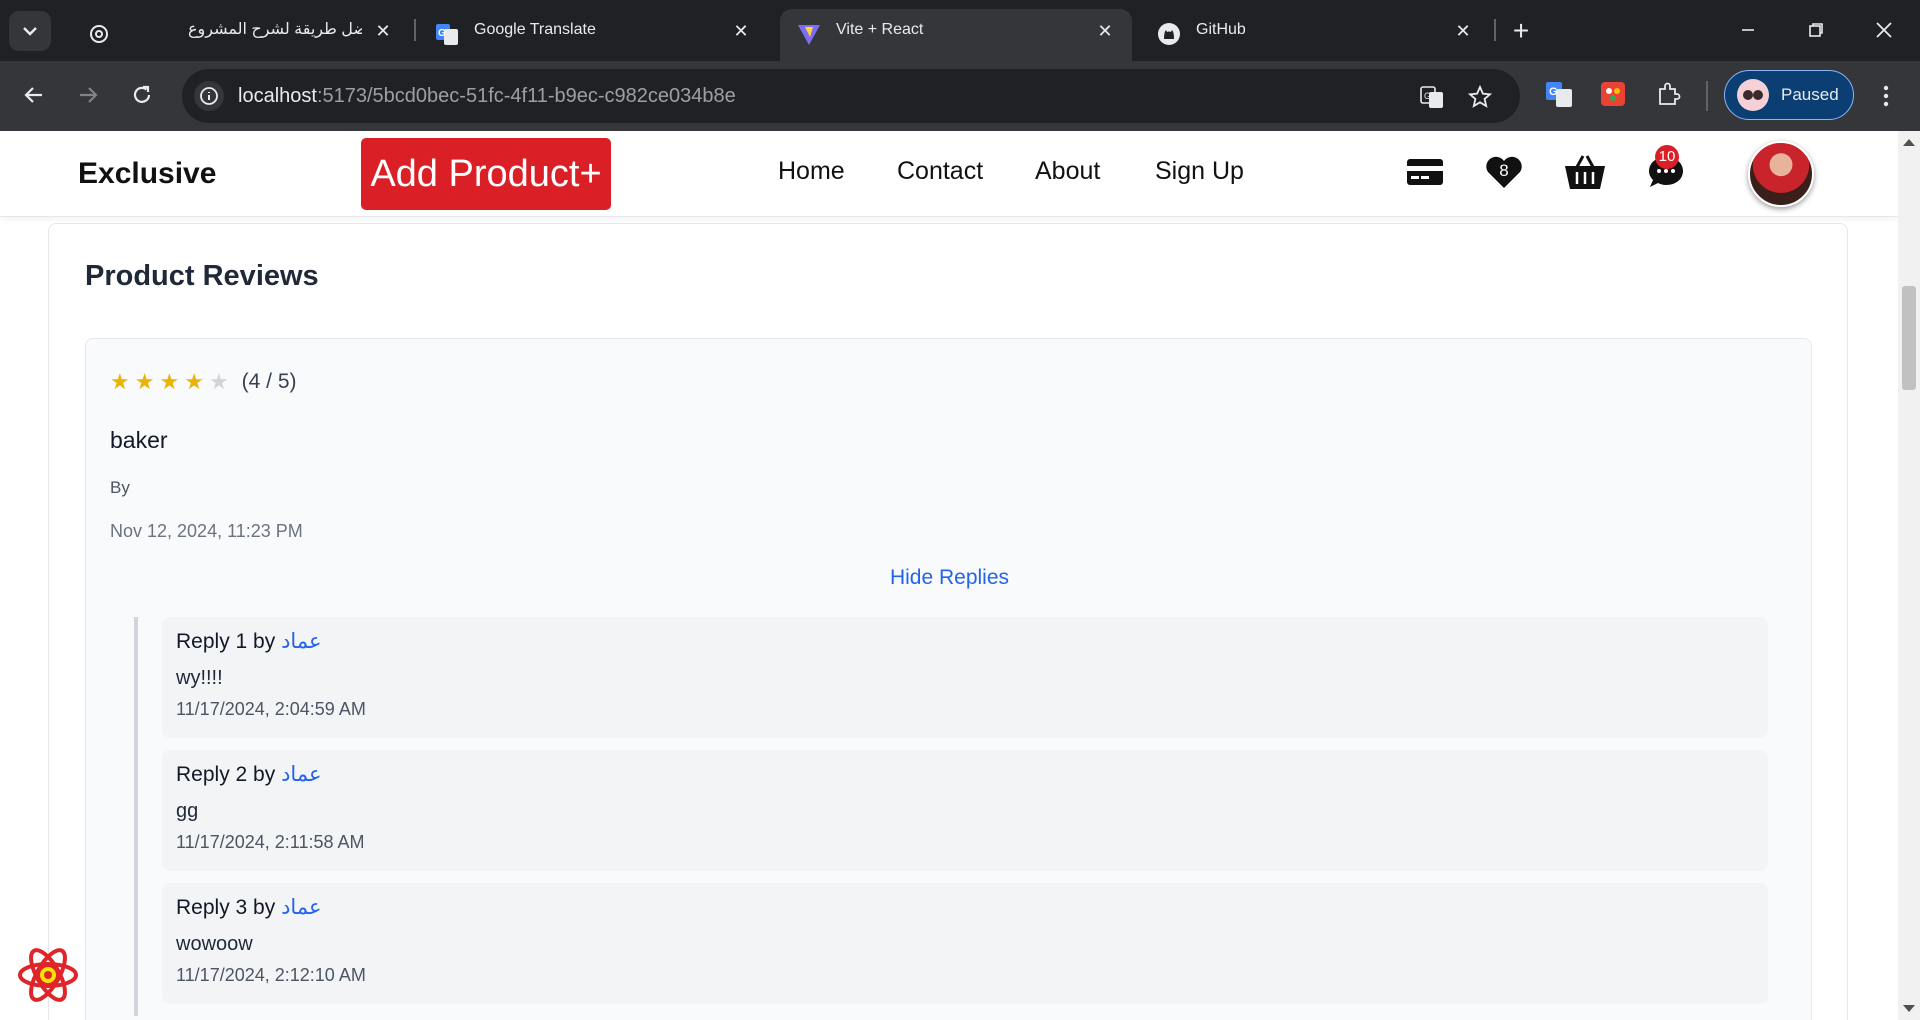 The width and height of the screenshot is (1920, 1020). What do you see at coordinates (1221, 29) in the screenshot?
I see `tab-title: GitHub` at bounding box center [1221, 29].